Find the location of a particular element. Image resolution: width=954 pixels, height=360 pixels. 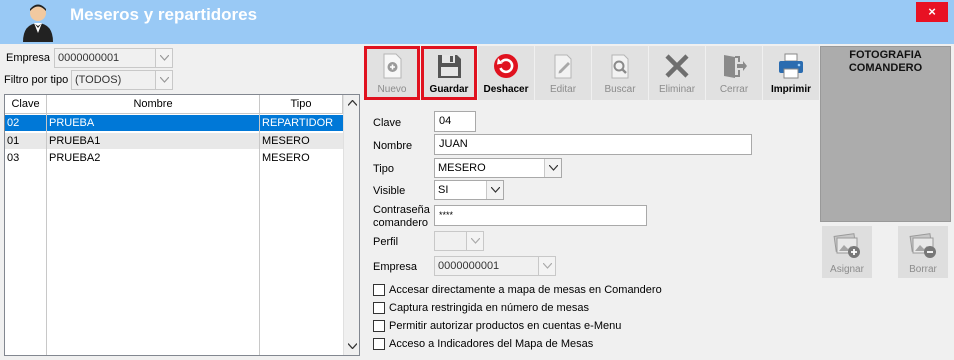

table-row: 03 PRUEBA2 MESERO is located at coordinates (174, 158).